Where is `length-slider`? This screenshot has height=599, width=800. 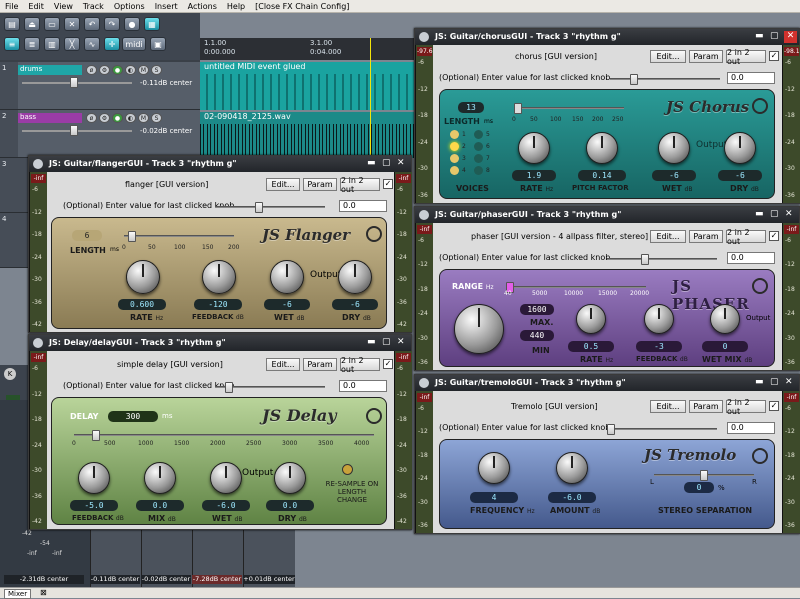
length-slider is located at coordinates (569, 108).